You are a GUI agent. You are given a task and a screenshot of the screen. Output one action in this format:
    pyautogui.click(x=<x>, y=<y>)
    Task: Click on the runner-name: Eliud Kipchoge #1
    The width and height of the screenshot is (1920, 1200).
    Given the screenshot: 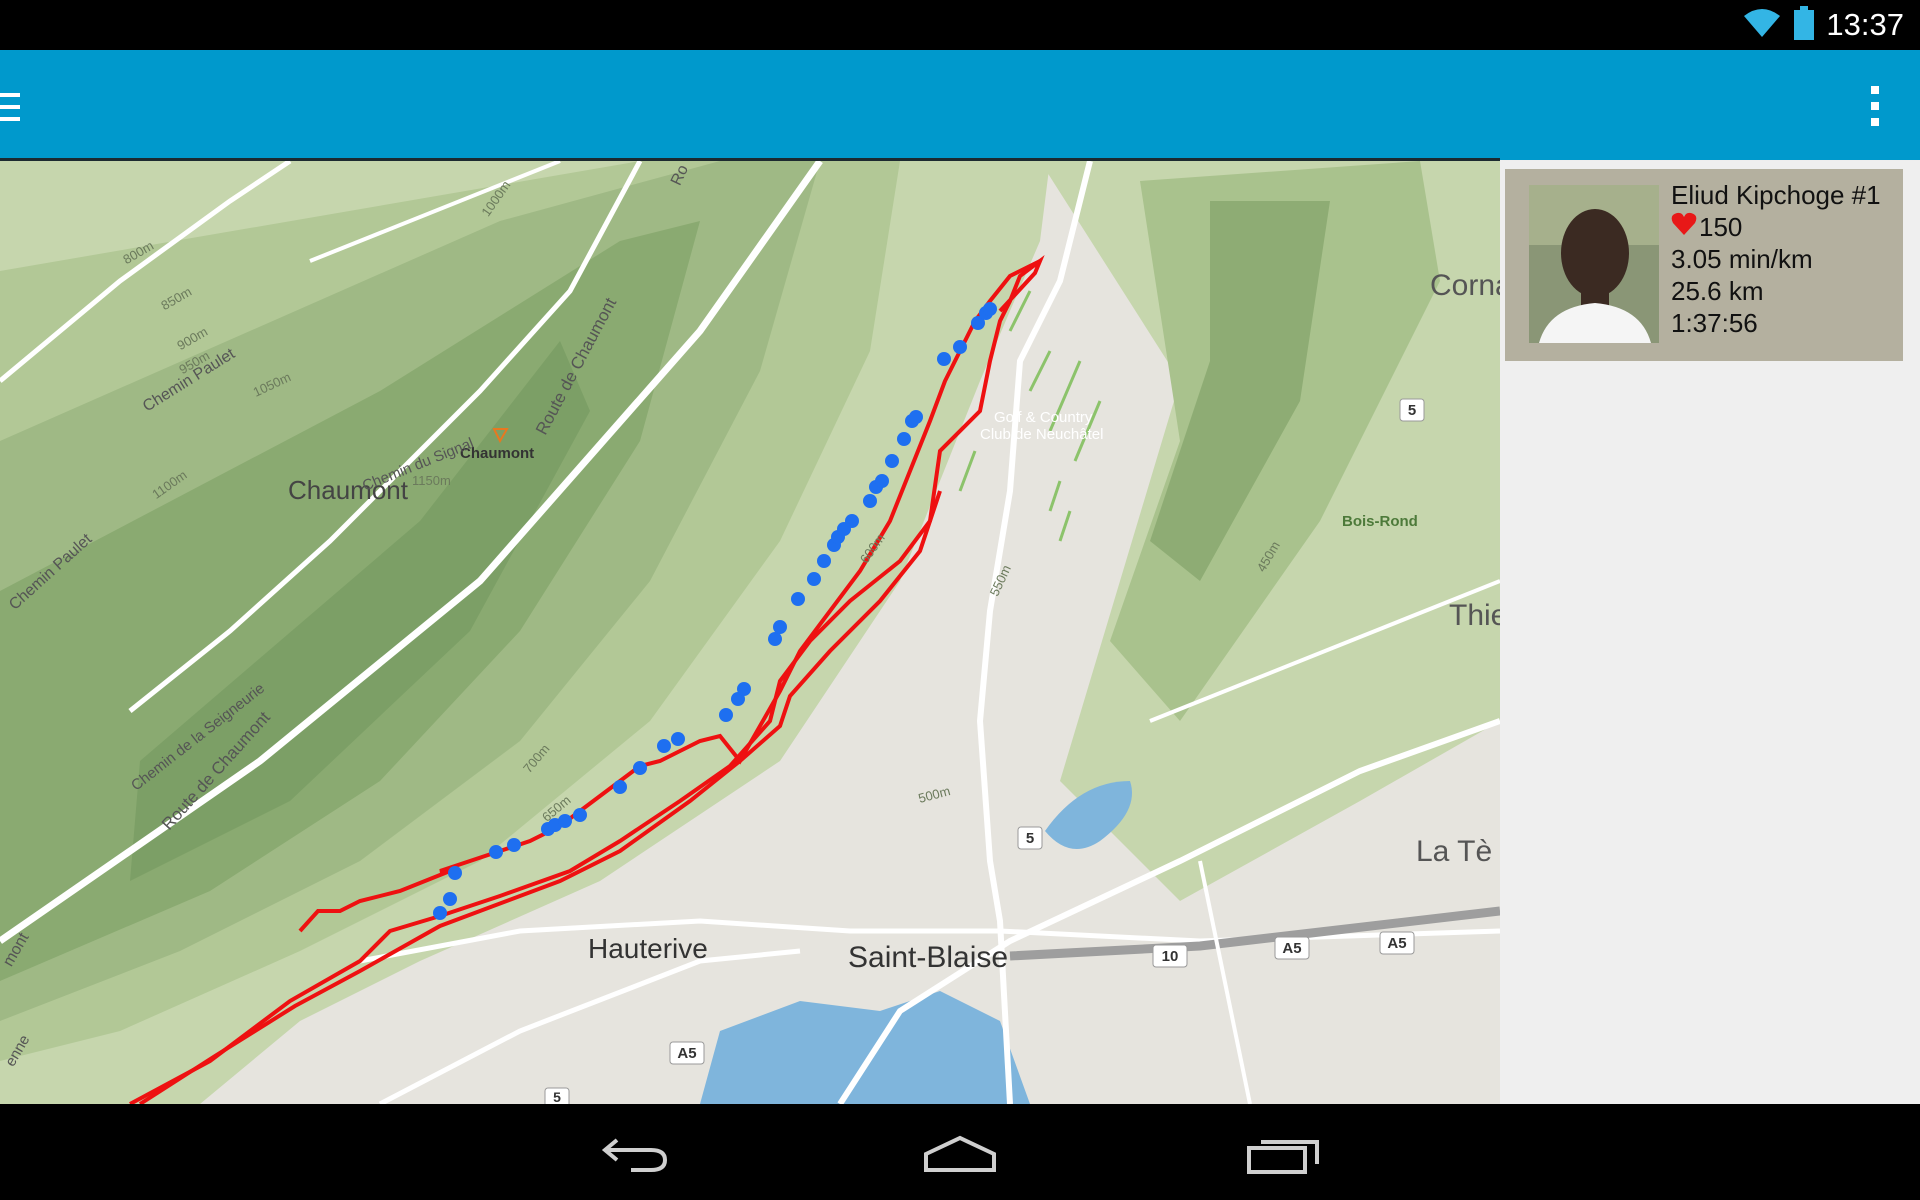 What is the action you would take?
    pyautogui.click(x=1776, y=195)
    